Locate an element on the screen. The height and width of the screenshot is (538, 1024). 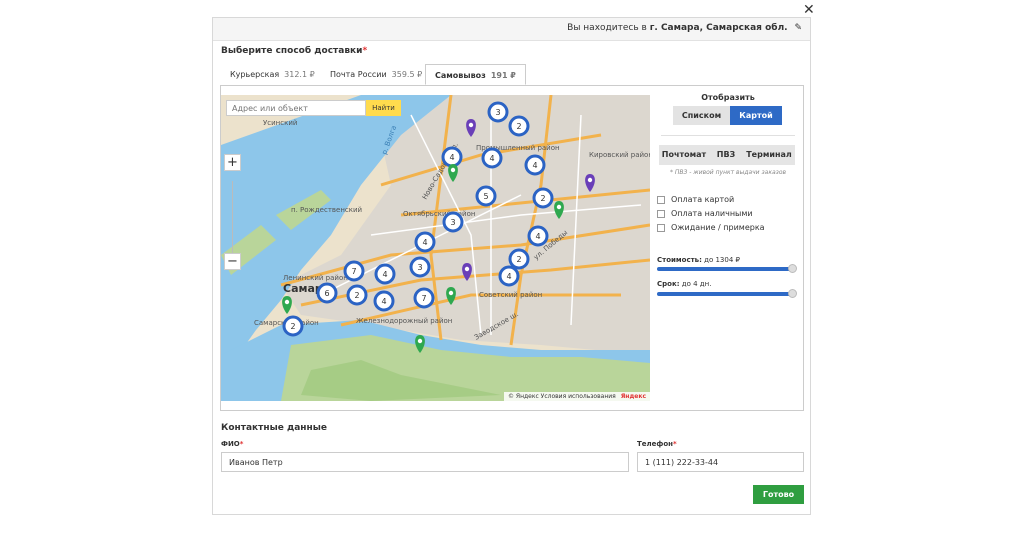
name-label: ФИО* is located at coordinates (232, 444).